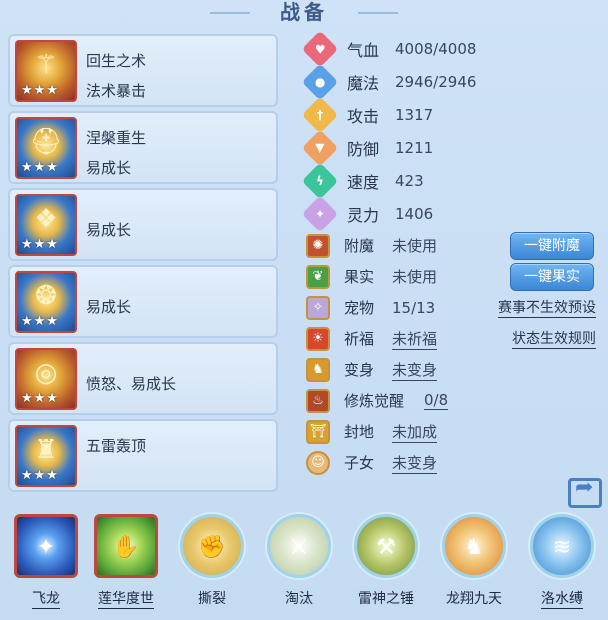 The image size is (608, 620). Describe the element at coordinates (318, 431) in the screenshot. I see `fief-icon: ⛩` at that location.